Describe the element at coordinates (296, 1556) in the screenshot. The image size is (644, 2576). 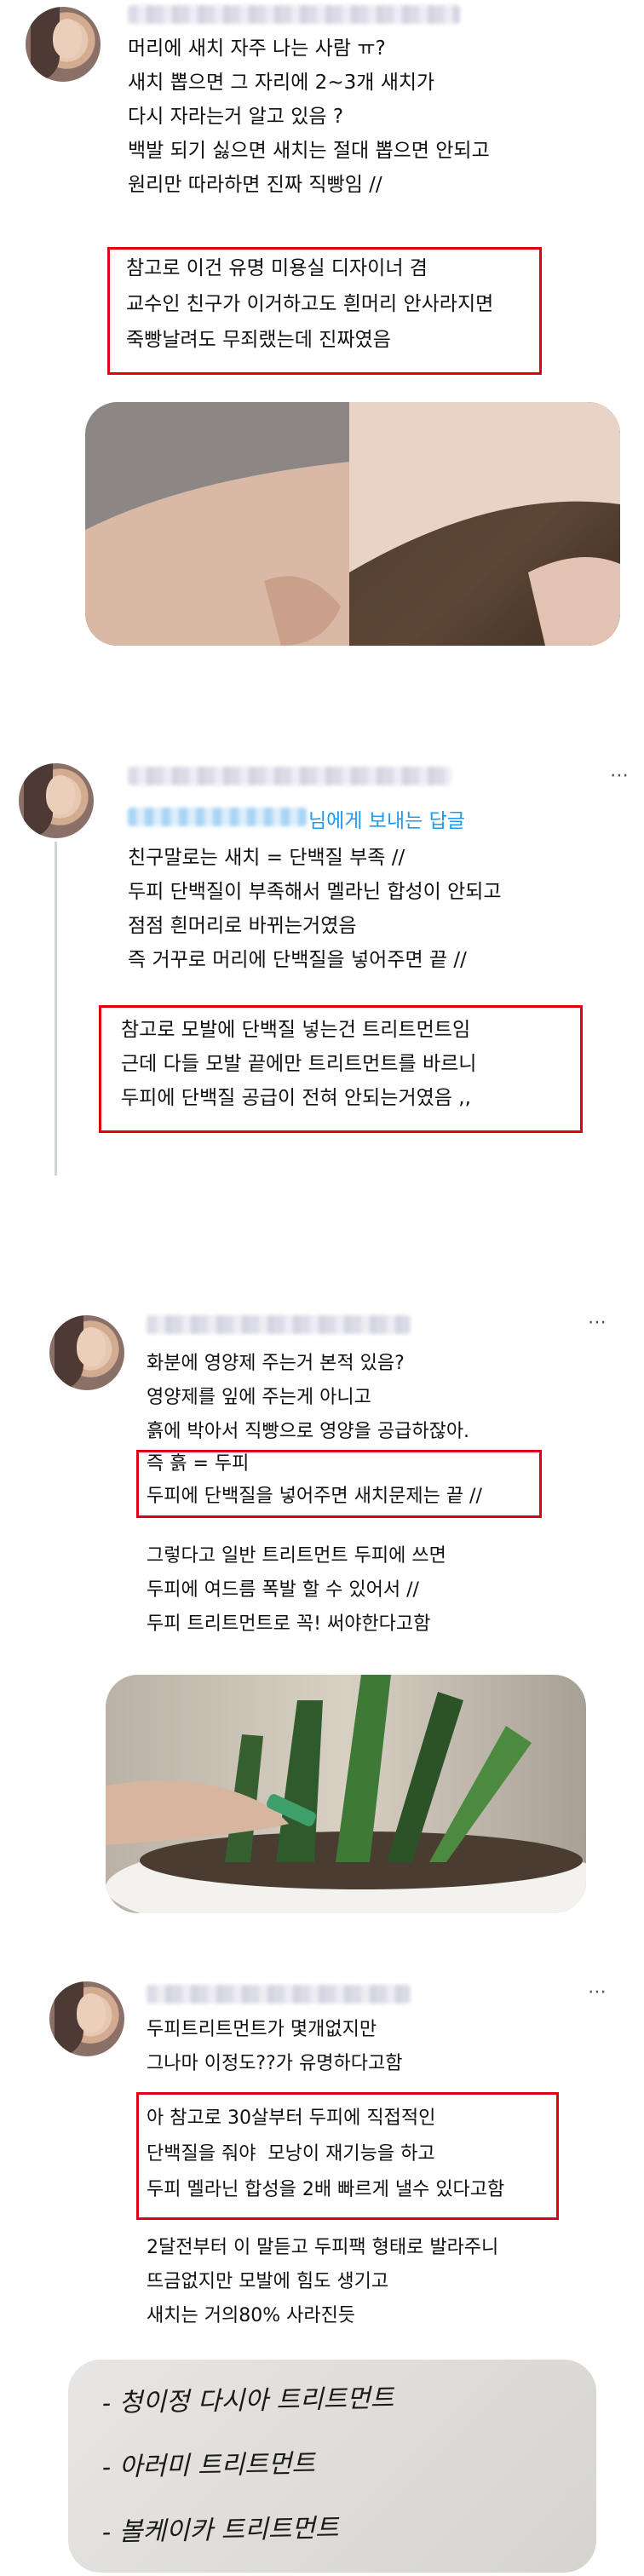
I see `post-3-after-line-1: 그렇다고 일반 트리트먼트 두피에 쓰면` at that location.